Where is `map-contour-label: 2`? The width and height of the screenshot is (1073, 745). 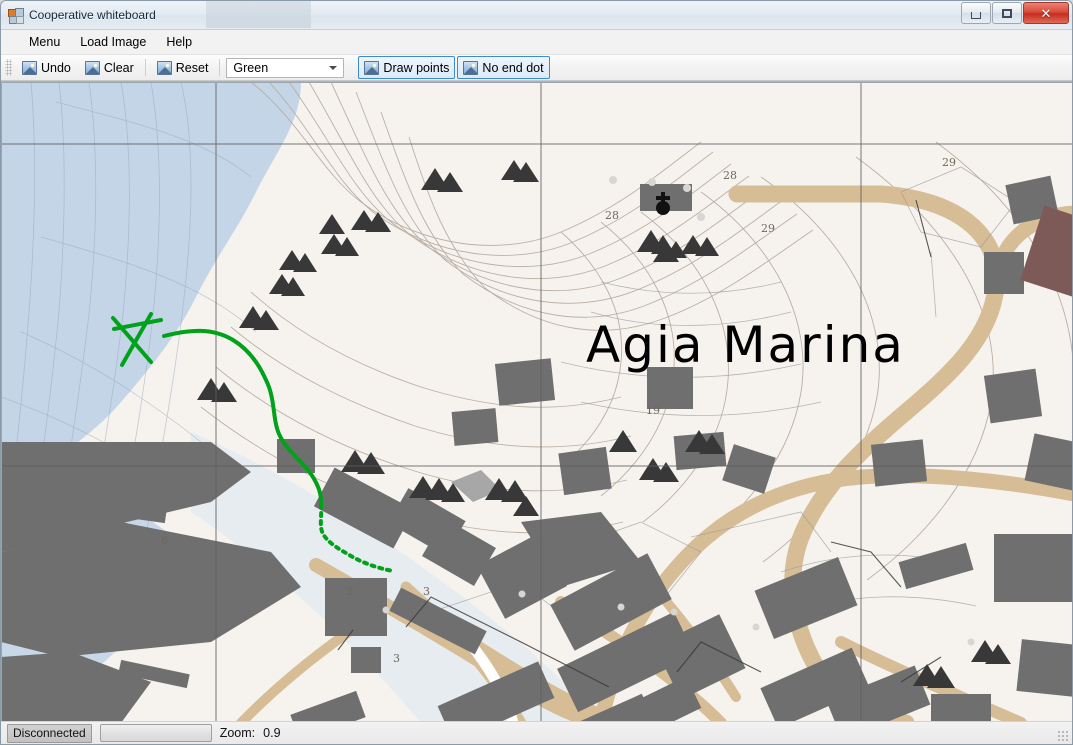 map-contour-label: 2 is located at coordinates (349, 591).